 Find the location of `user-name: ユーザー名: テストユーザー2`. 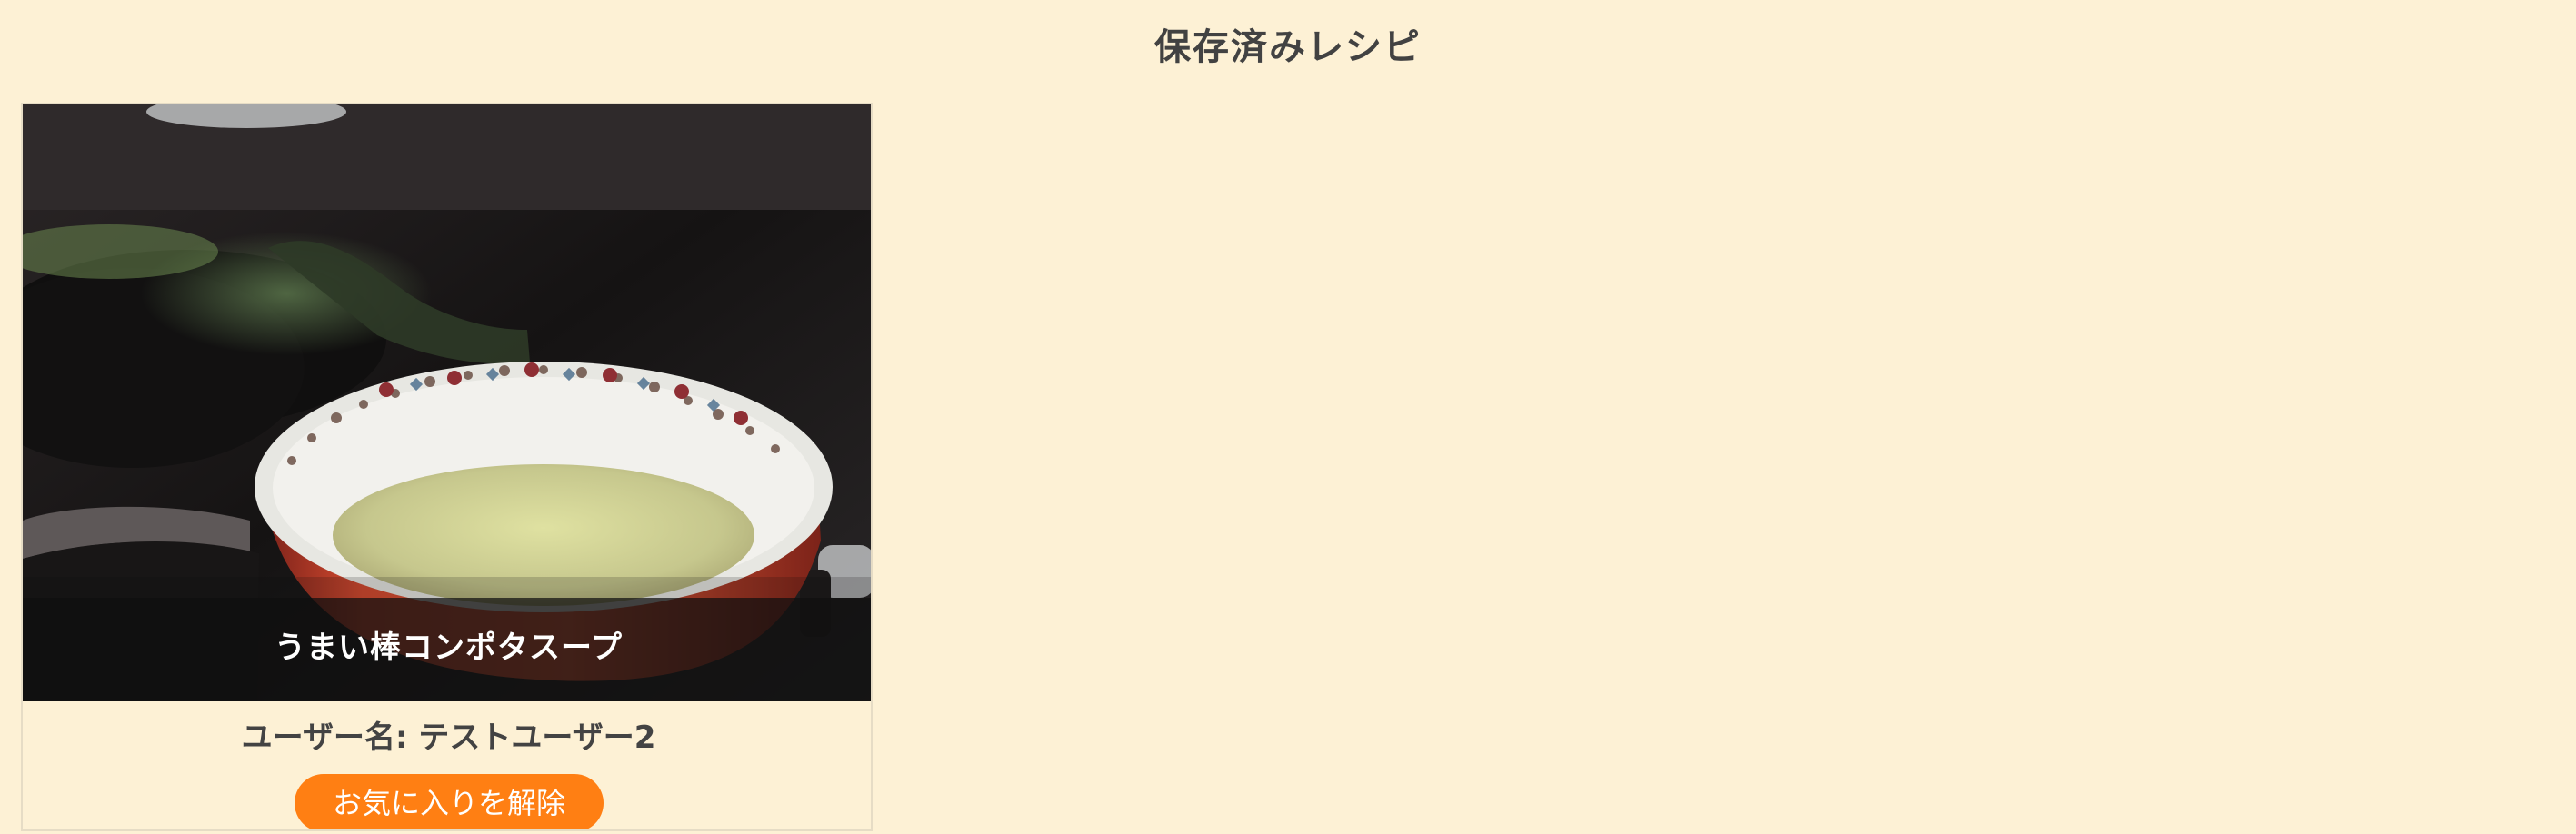

user-name: ユーザー名: テストユーザー2 is located at coordinates (448, 738).